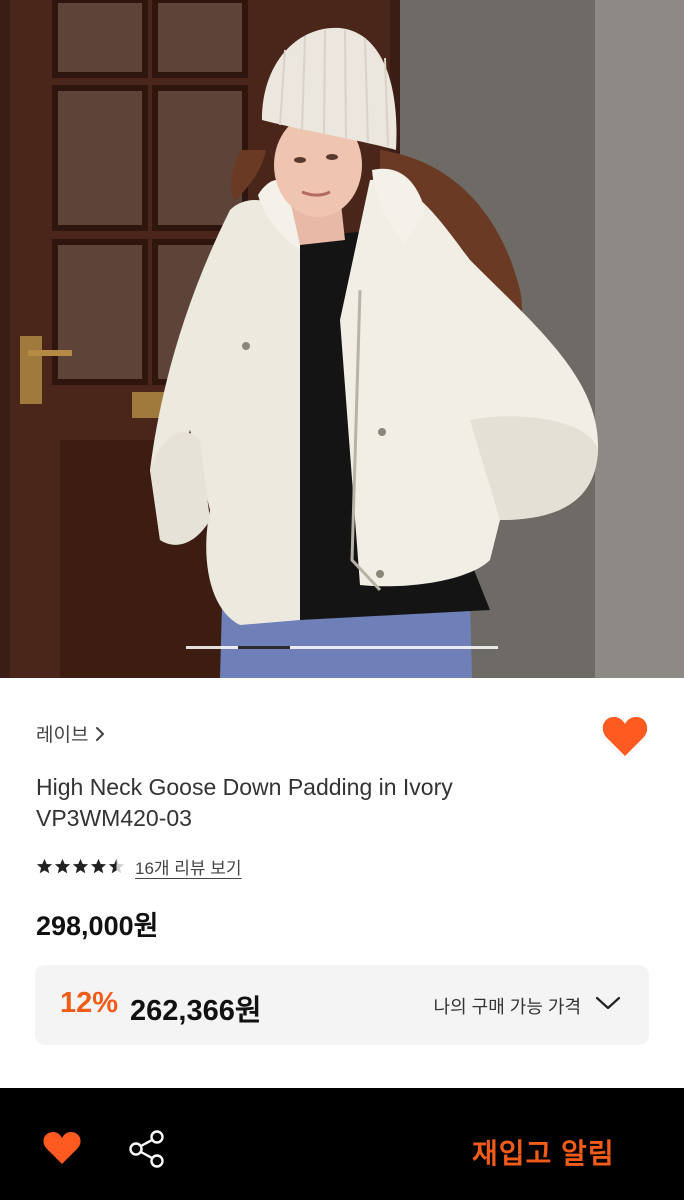 The width and height of the screenshot is (684, 1200). Describe the element at coordinates (244, 787) in the screenshot. I see `product-title-line1: High Neck Goose Down Padding in Ivory` at that location.